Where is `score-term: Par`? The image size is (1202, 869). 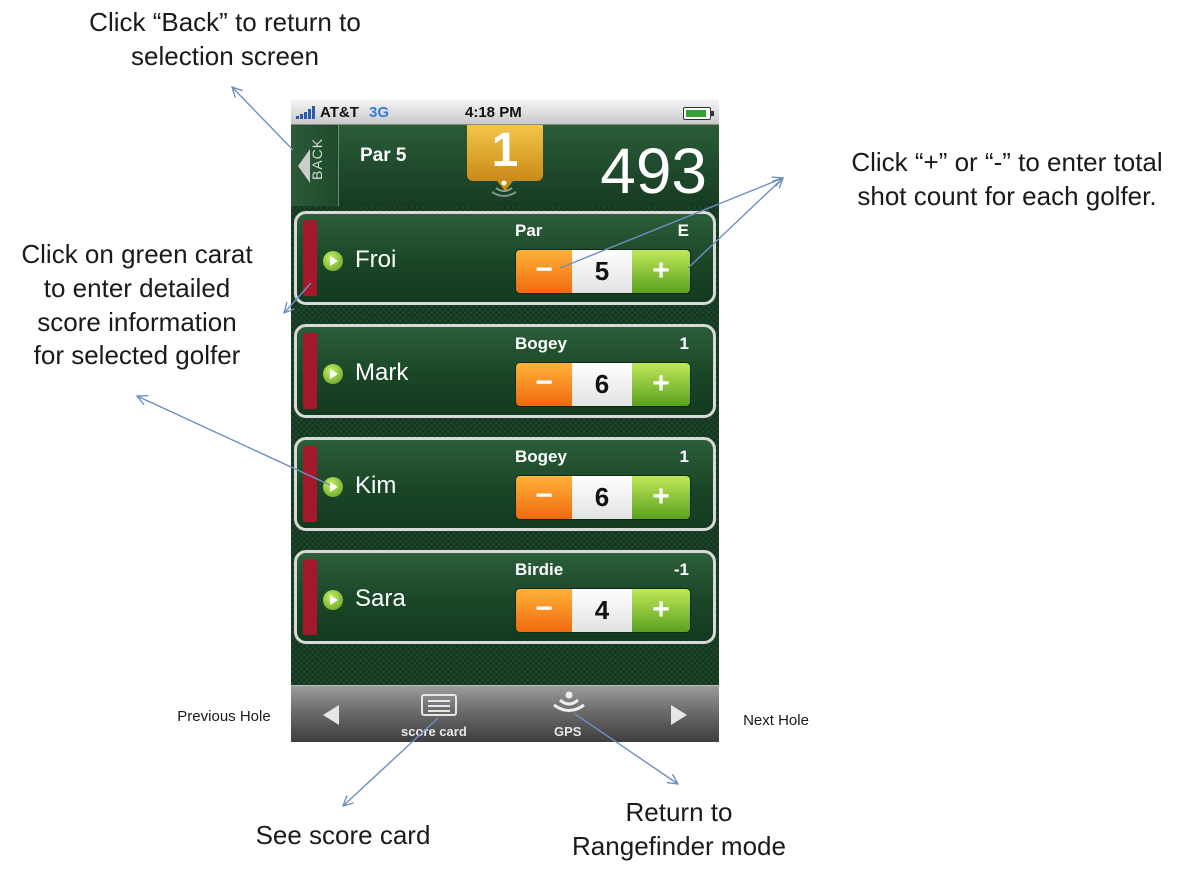
score-term: Par is located at coordinates (529, 230).